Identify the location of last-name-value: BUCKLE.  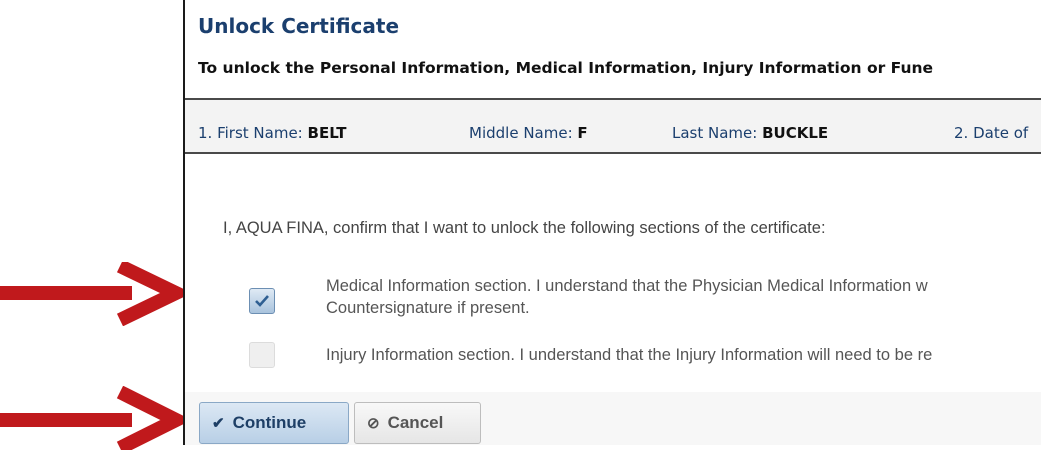
(795, 133).